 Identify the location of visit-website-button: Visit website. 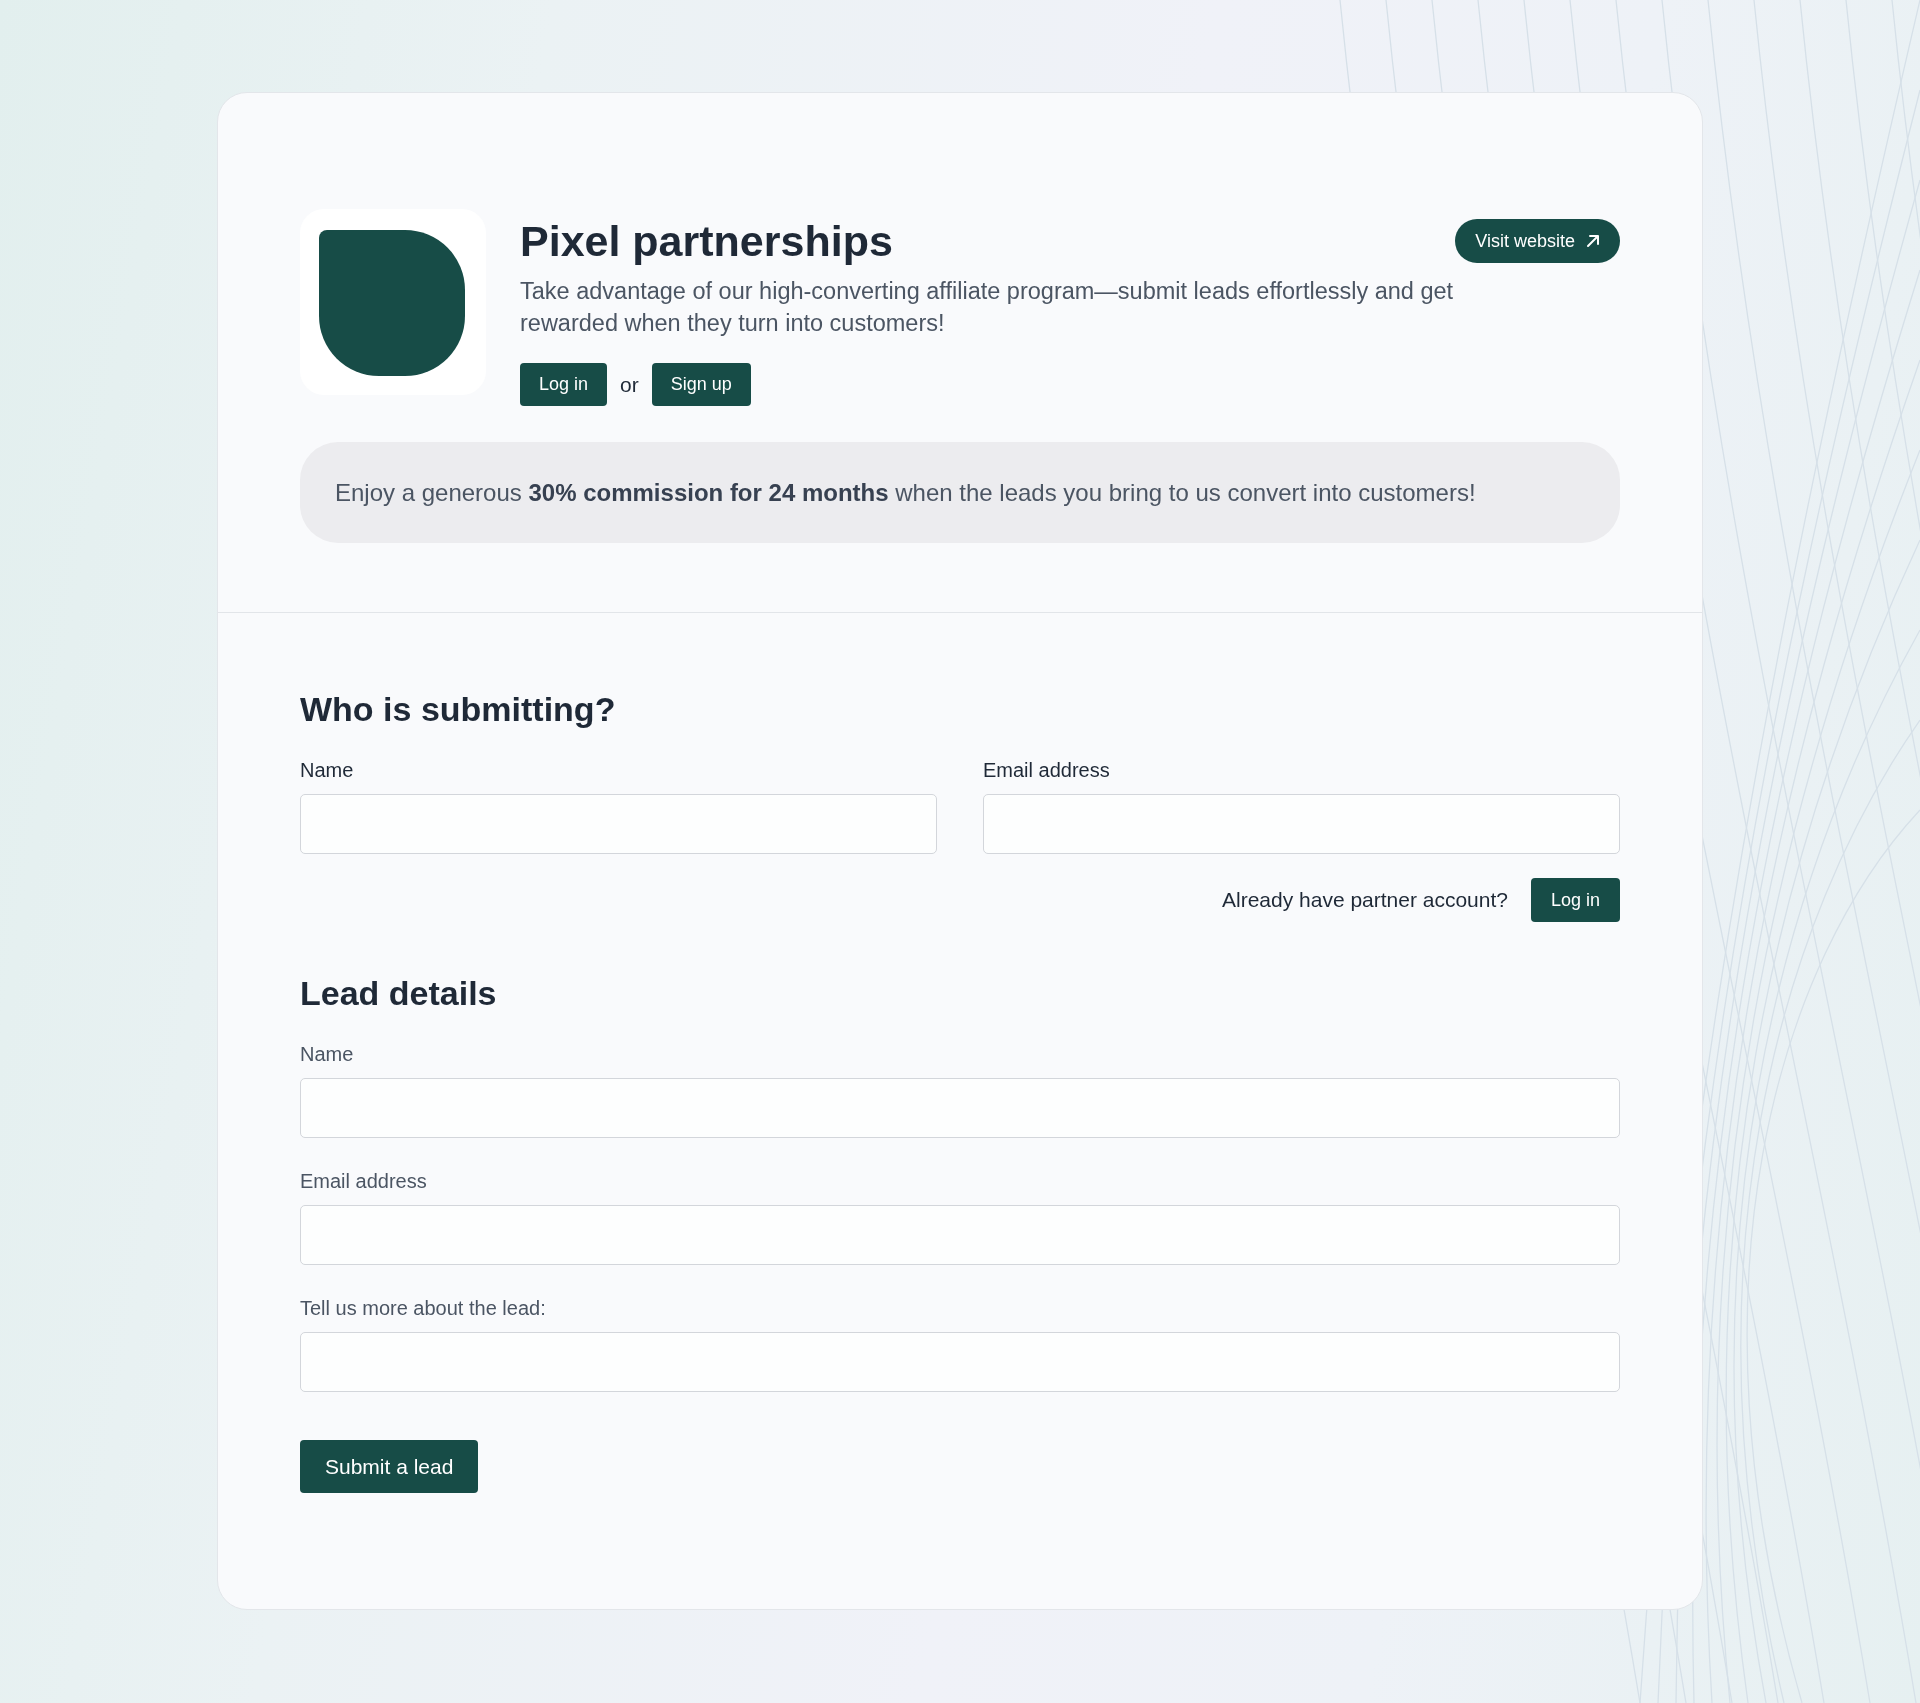
(1537, 241).